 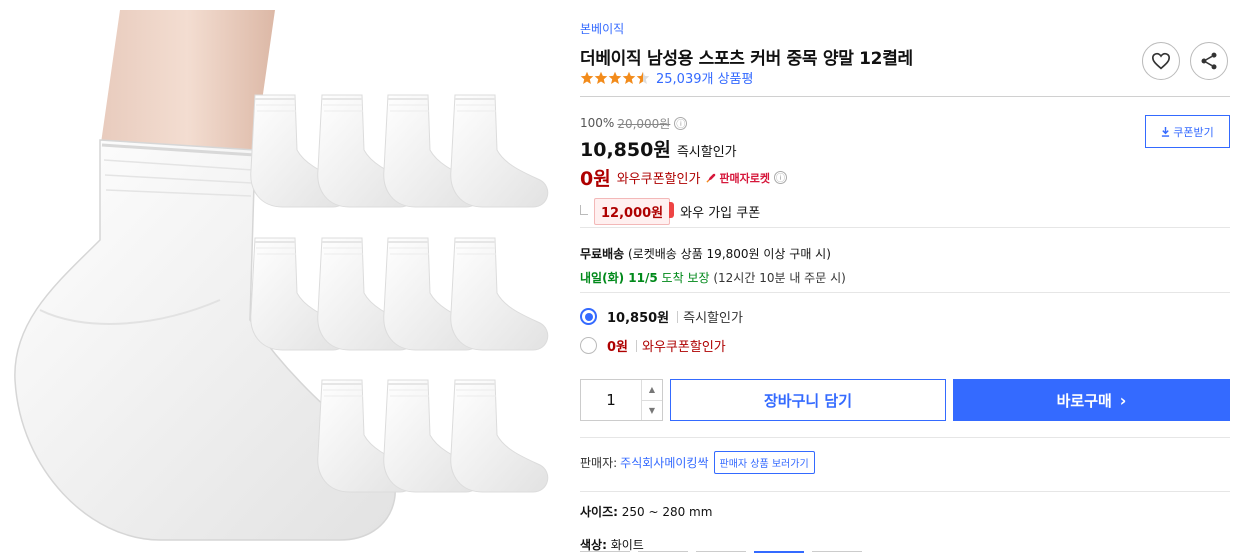 I want to click on coupon-download-label: 쿠폰받기, so click(x=1193, y=132).